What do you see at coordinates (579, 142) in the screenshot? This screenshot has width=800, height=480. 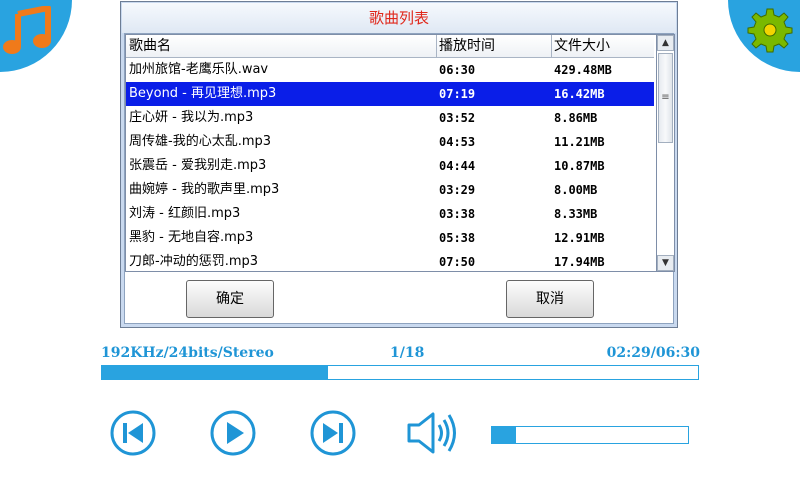 I see `song-file-size: 11.21MB` at bounding box center [579, 142].